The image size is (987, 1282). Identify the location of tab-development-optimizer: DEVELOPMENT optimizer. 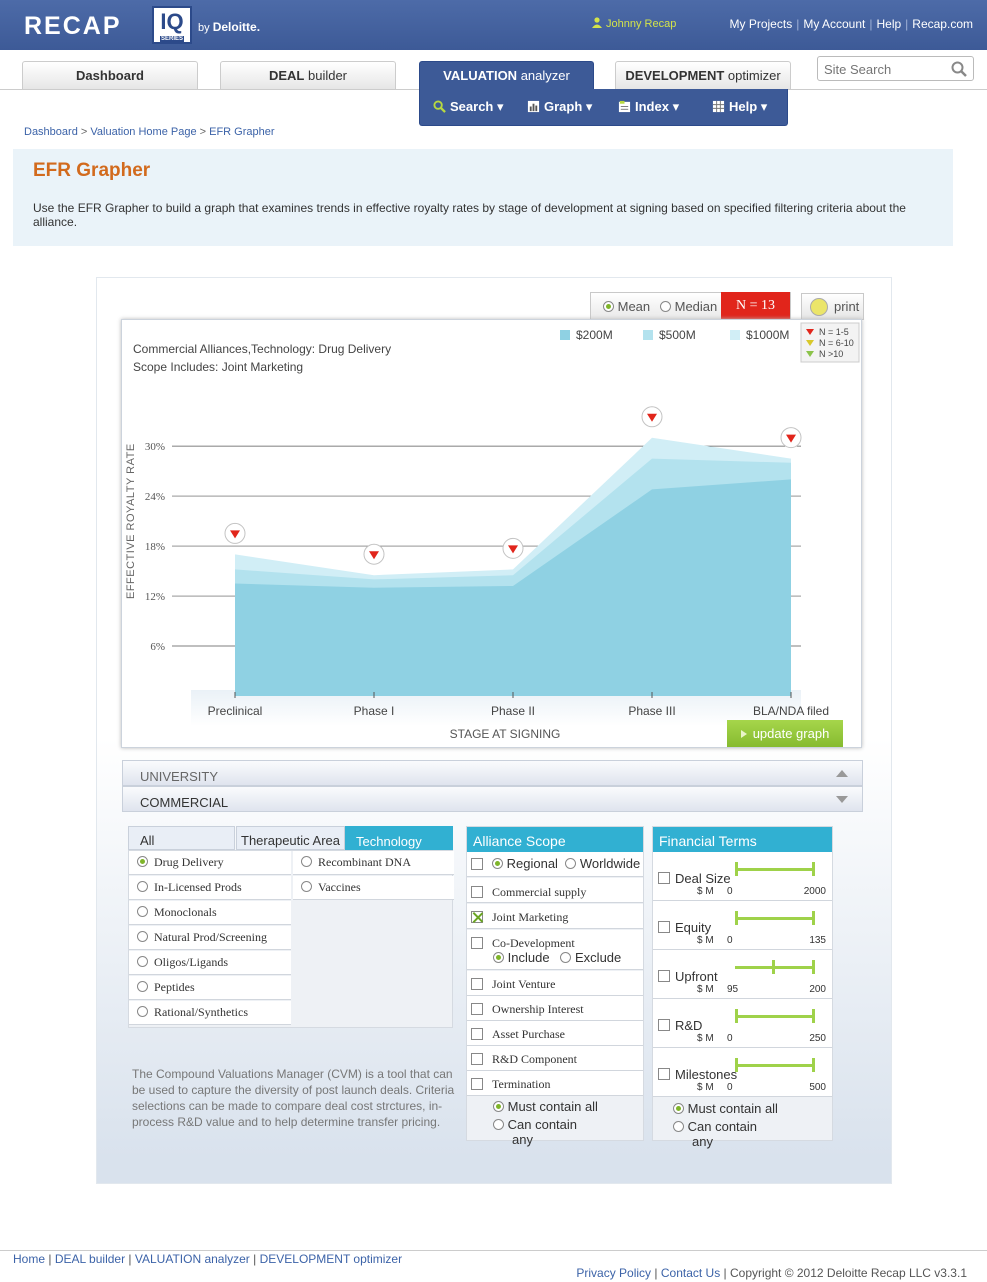
(703, 75).